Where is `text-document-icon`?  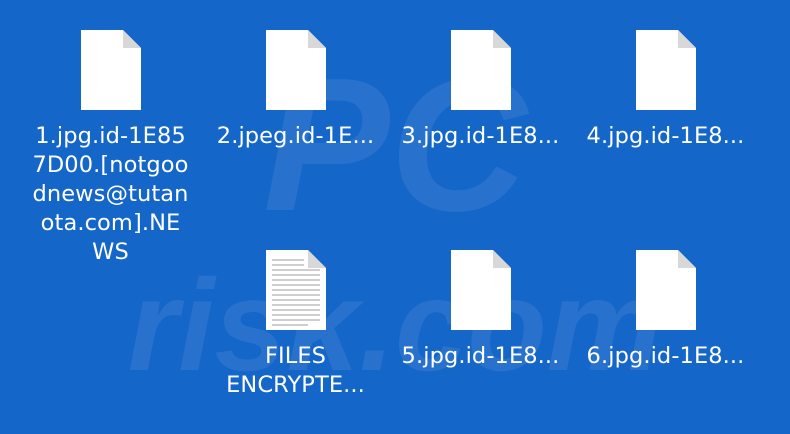 text-document-icon is located at coordinates (295, 290).